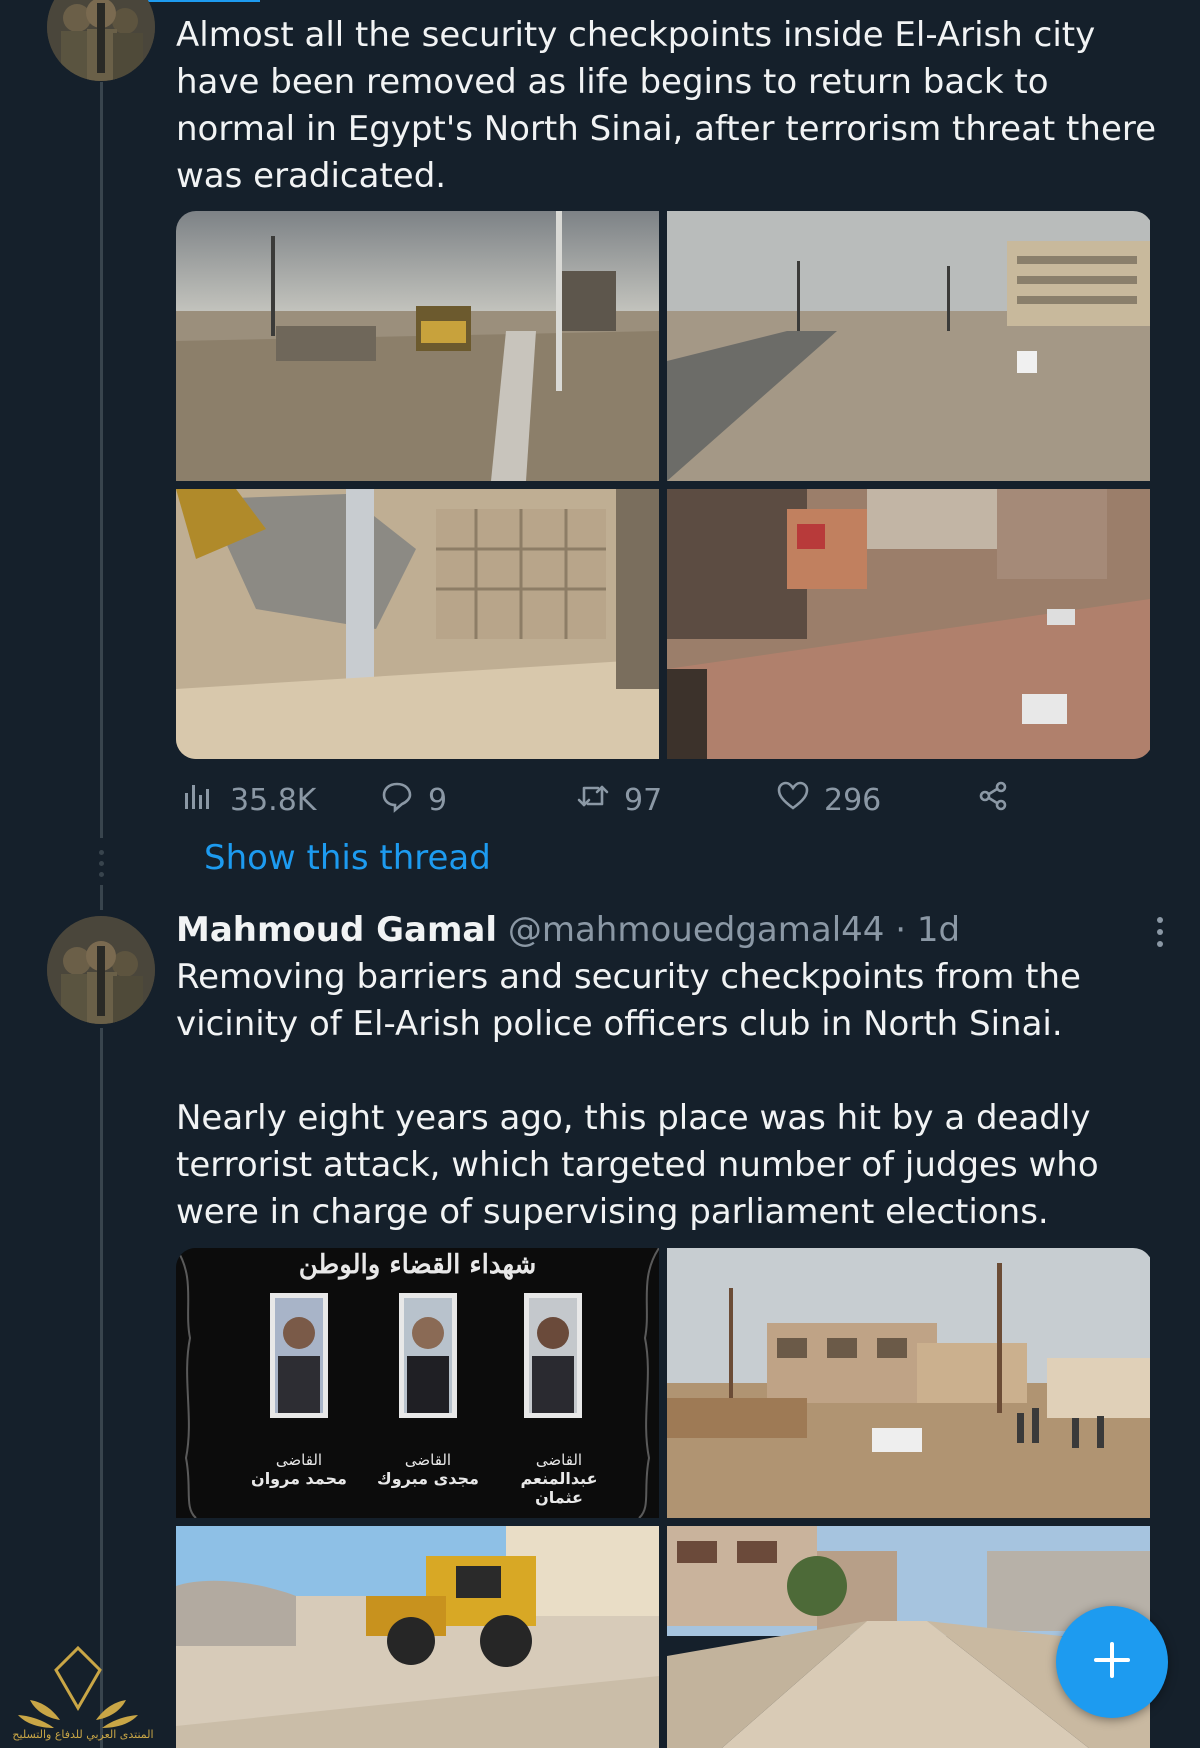 The image size is (1200, 1748). I want to click on show-thread-link: Show this thread, so click(347, 858).